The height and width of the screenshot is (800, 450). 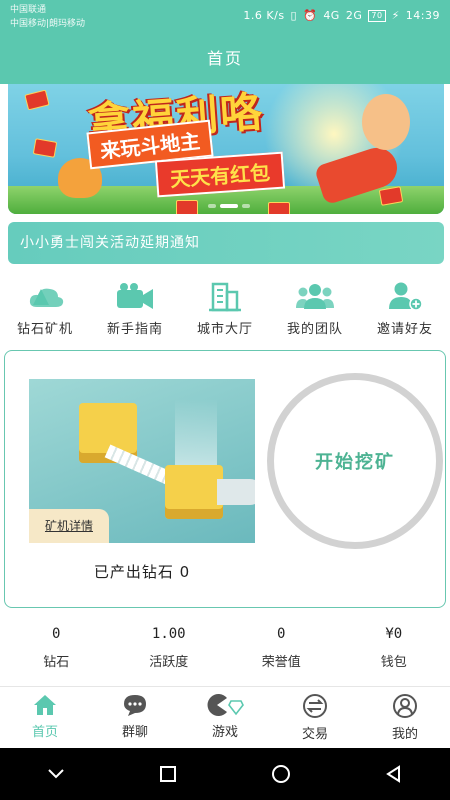 What do you see at coordinates (168, 634) in the screenshot?
I see `stat-value: 1.00` at bounding box center [168, 634].